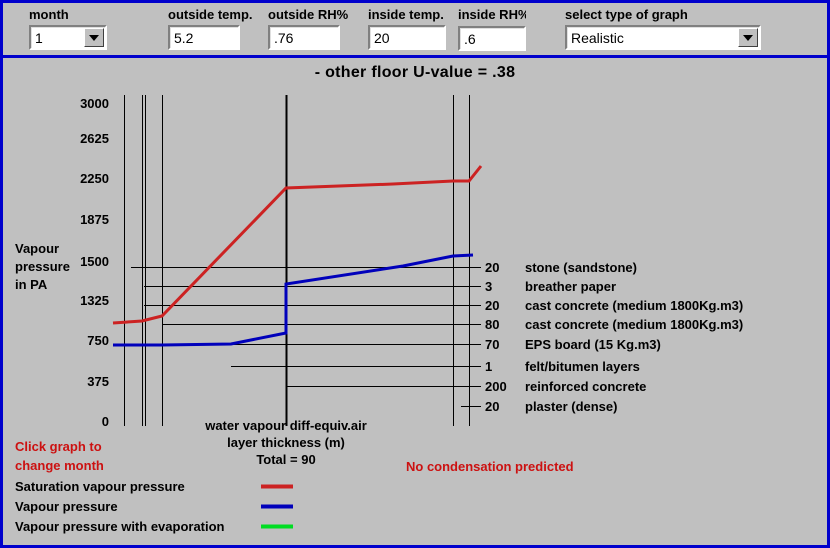 Image resolution: width=830 pixels, height=548 pixels. I want to click on y-axis-title-line: pressure, so click(42, 266).